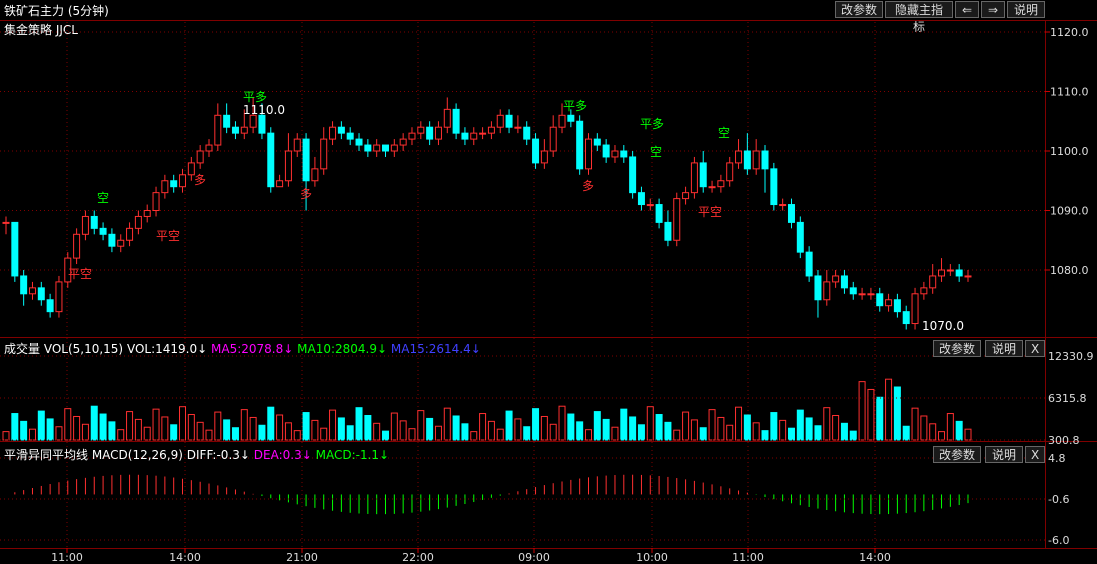 This screenshot has height=564, width=1097. What do you see at coordinates (652, 557) in the screenshot?
I see `time-tick-label: 10:00` at bounding box center [652, 557].